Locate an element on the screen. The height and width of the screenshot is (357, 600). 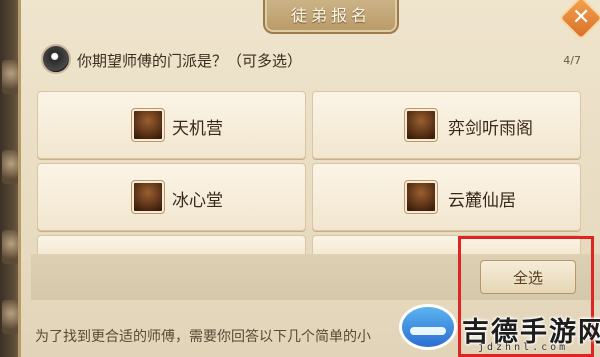
ink-brush-icon is located at coordinates (56, 59).